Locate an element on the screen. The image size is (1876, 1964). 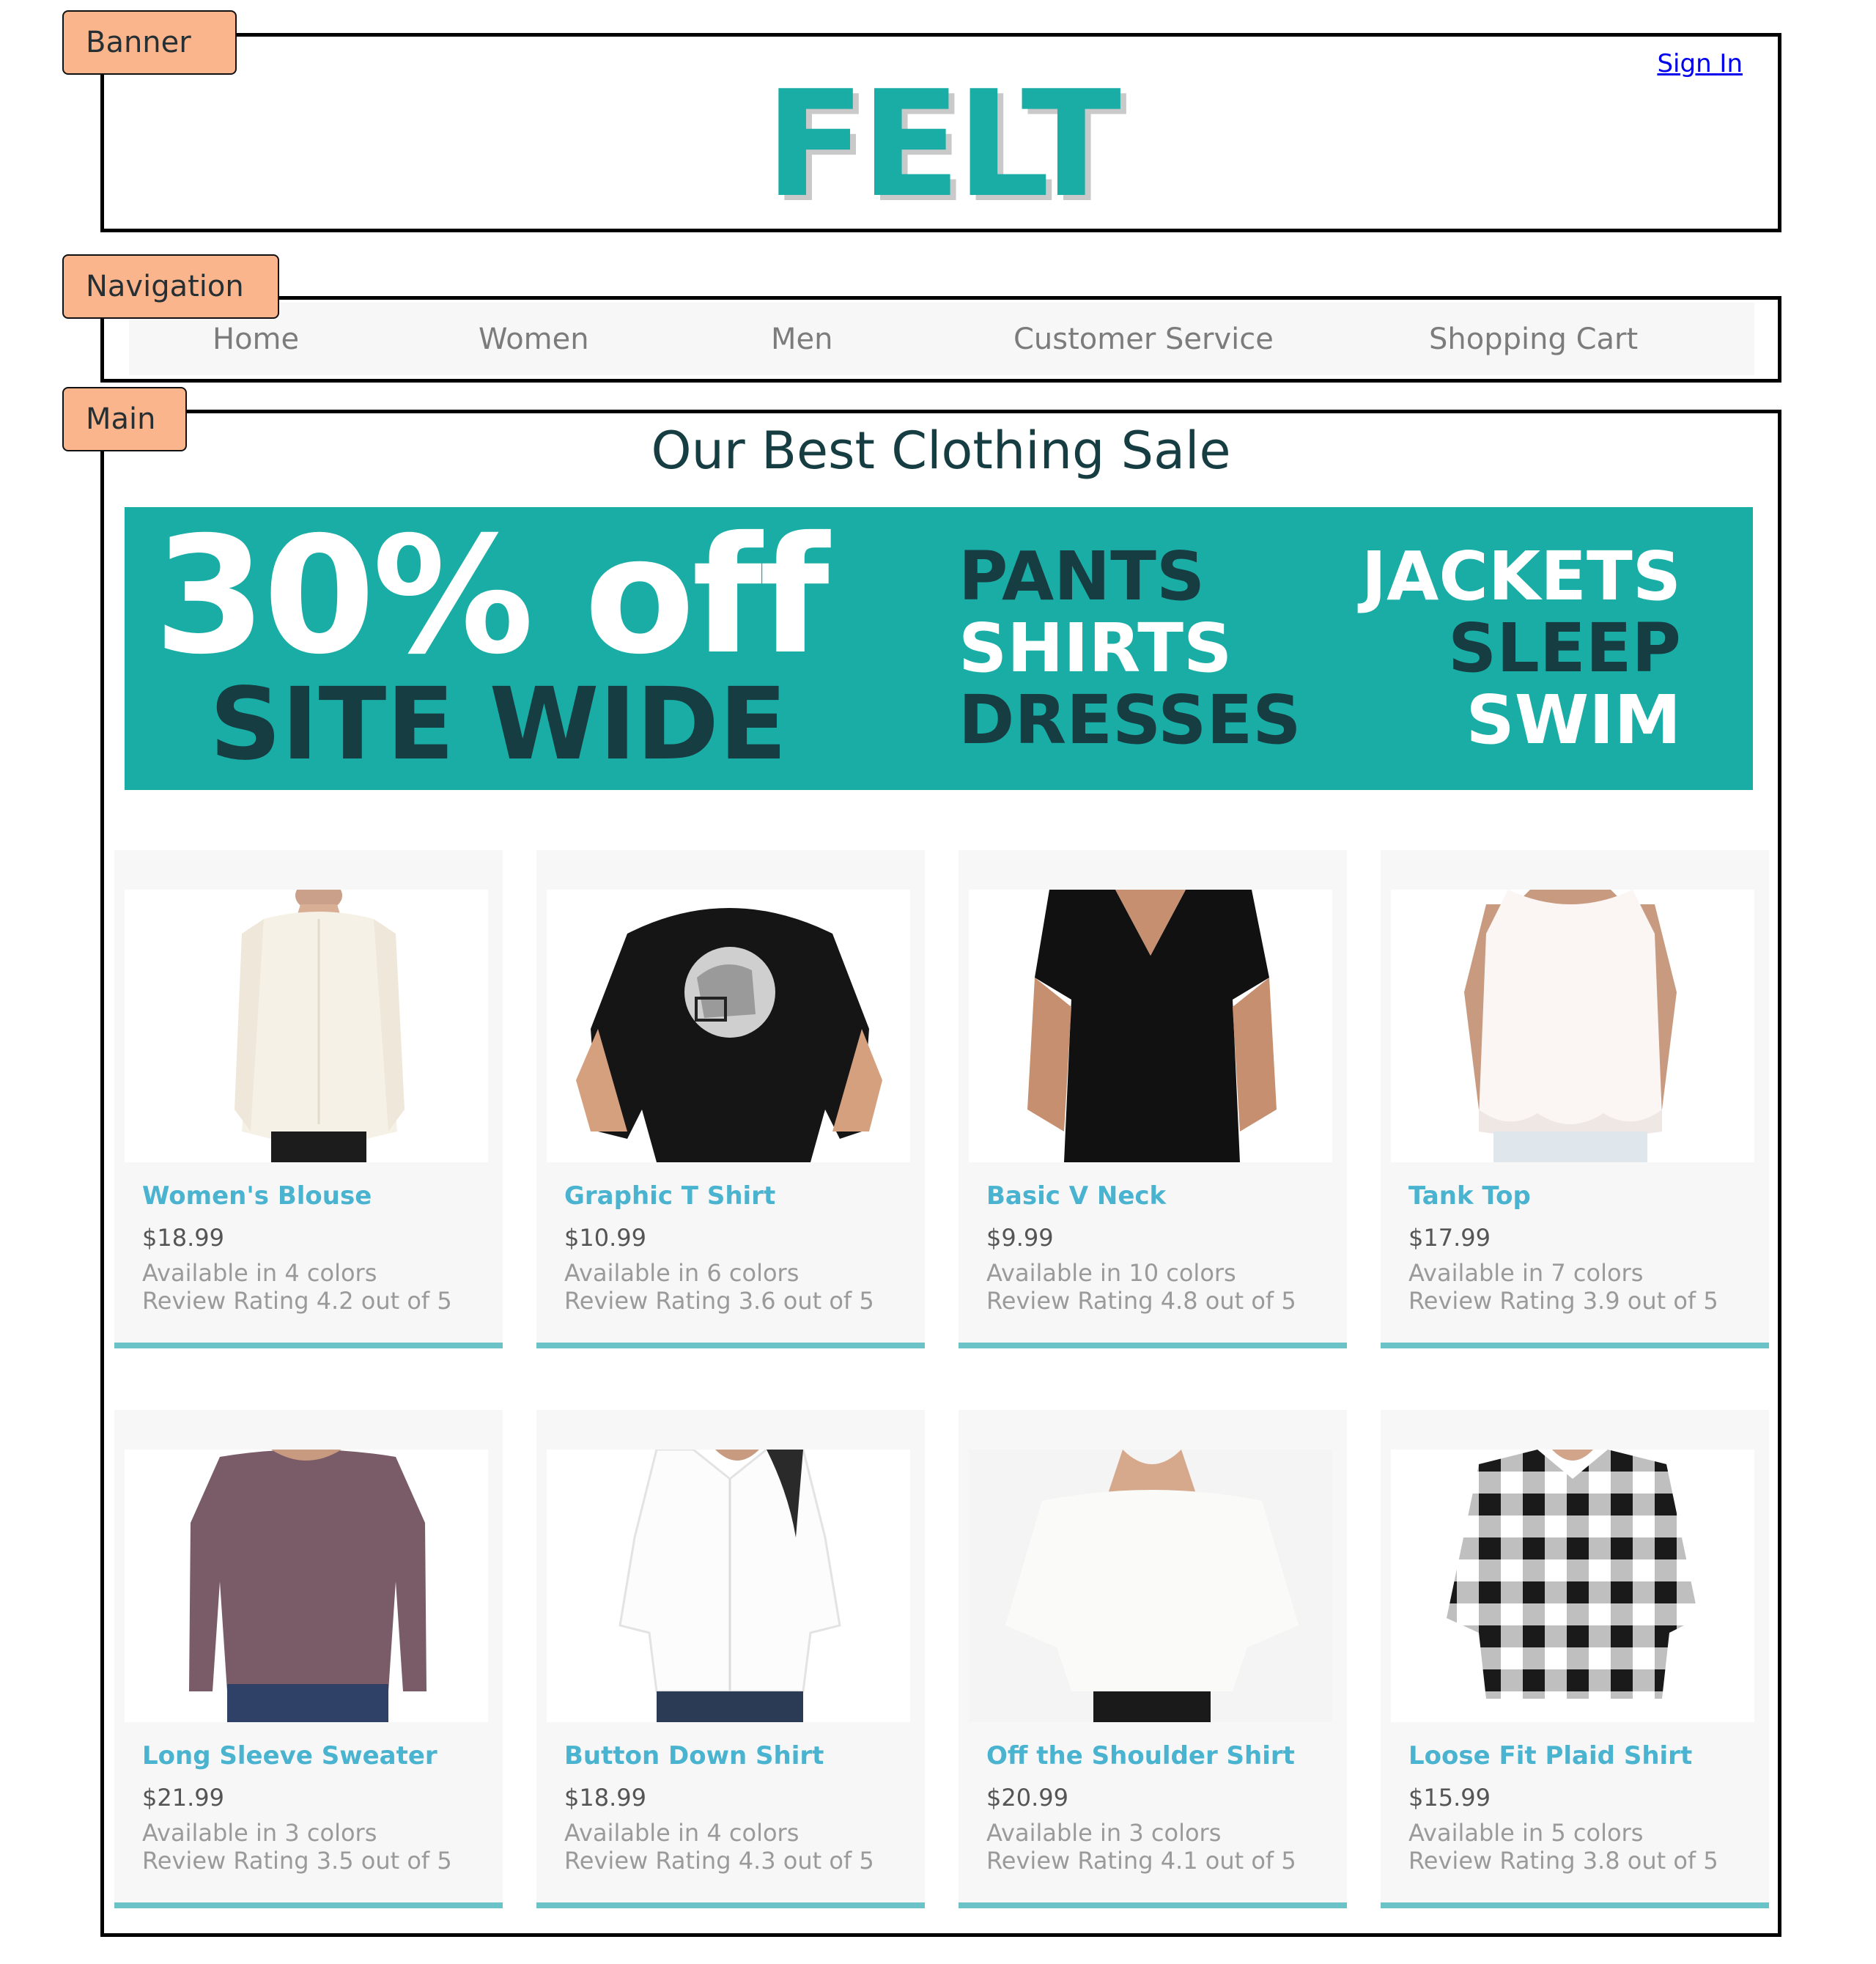
product-rating: Review Rating 3.5 out of 5 is located at coordinates (297, 1861).